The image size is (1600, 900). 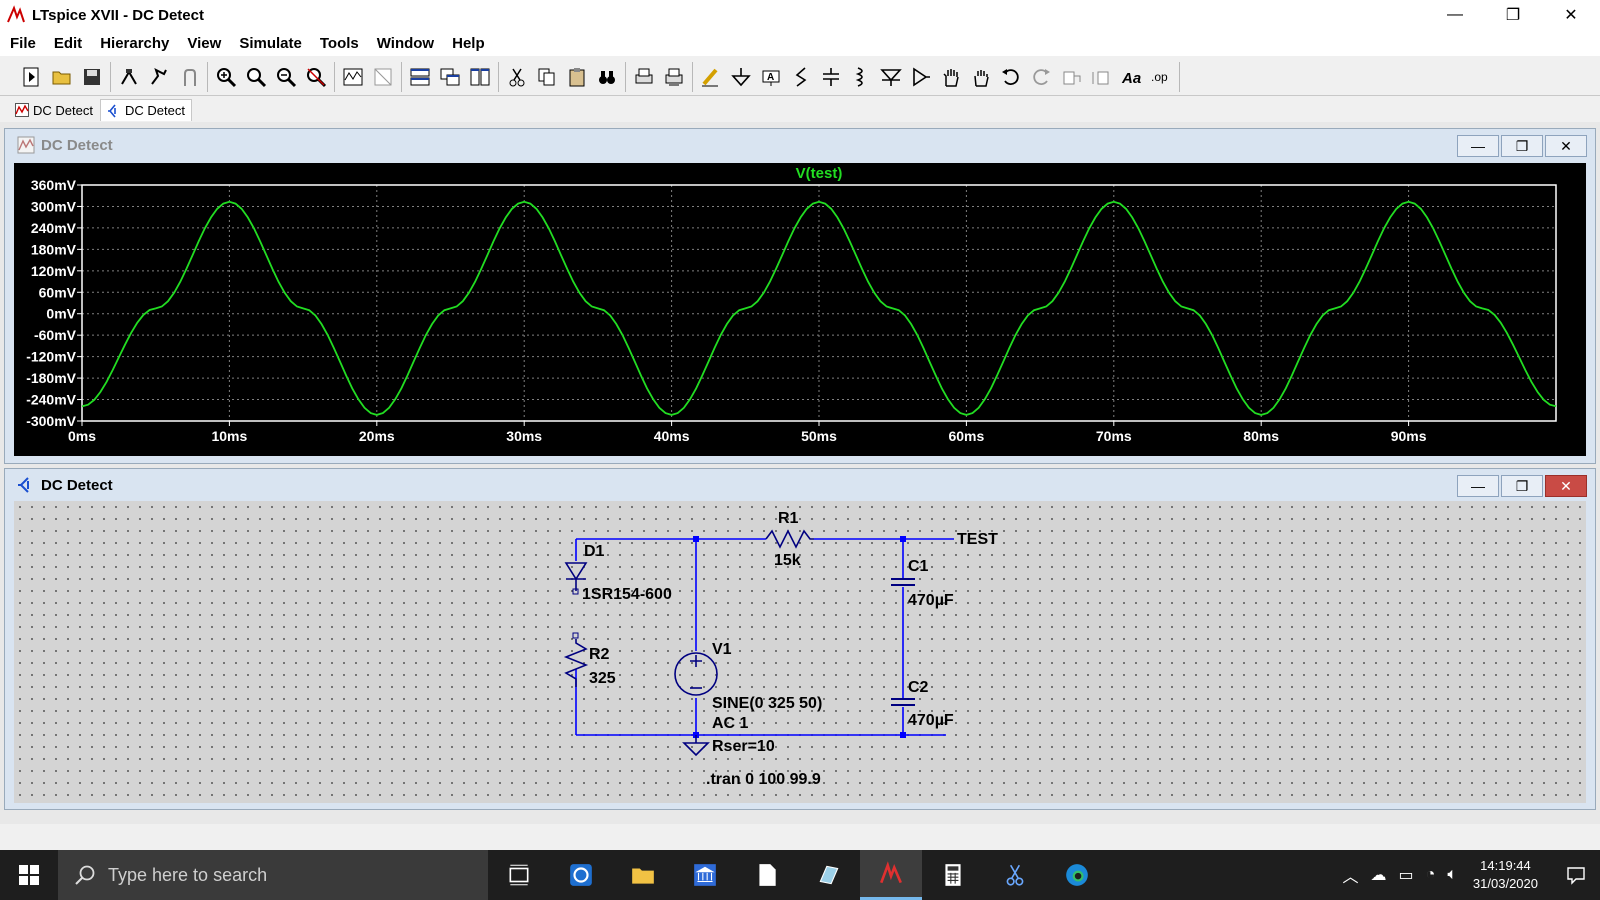 What do you see at coordinates (1161, 77) in the screenshot?
I see `spice-directive-button: .op` at bounding box center [1161, 77].